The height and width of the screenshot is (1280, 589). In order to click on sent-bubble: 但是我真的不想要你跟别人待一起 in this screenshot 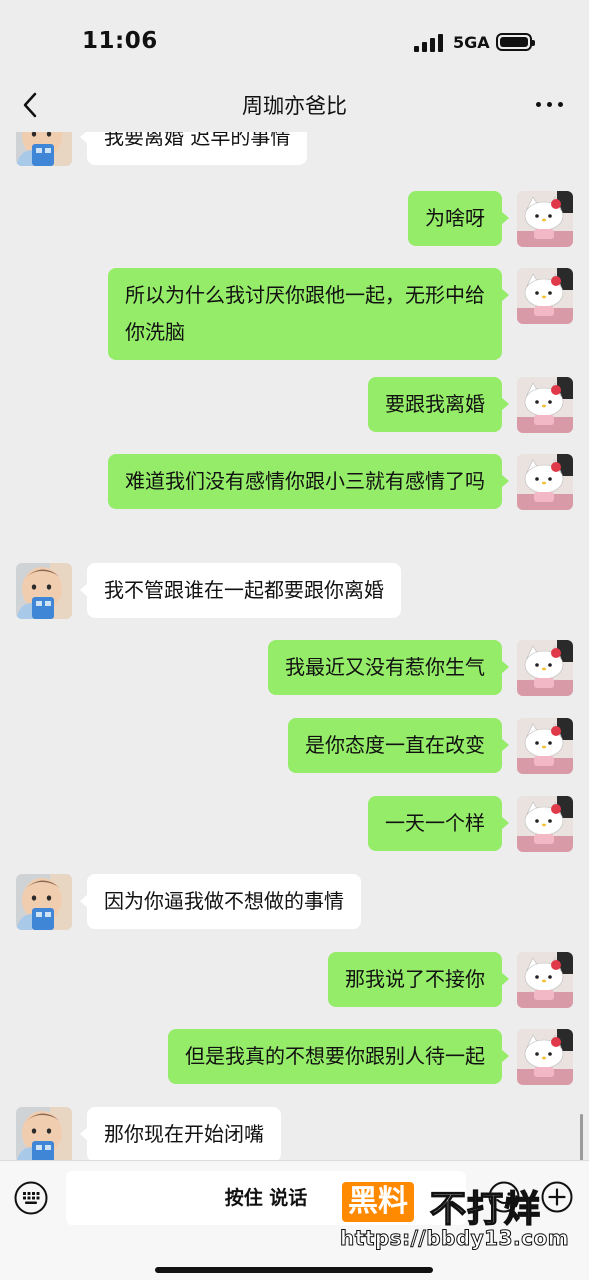, I will do `click(338, 1056)`.